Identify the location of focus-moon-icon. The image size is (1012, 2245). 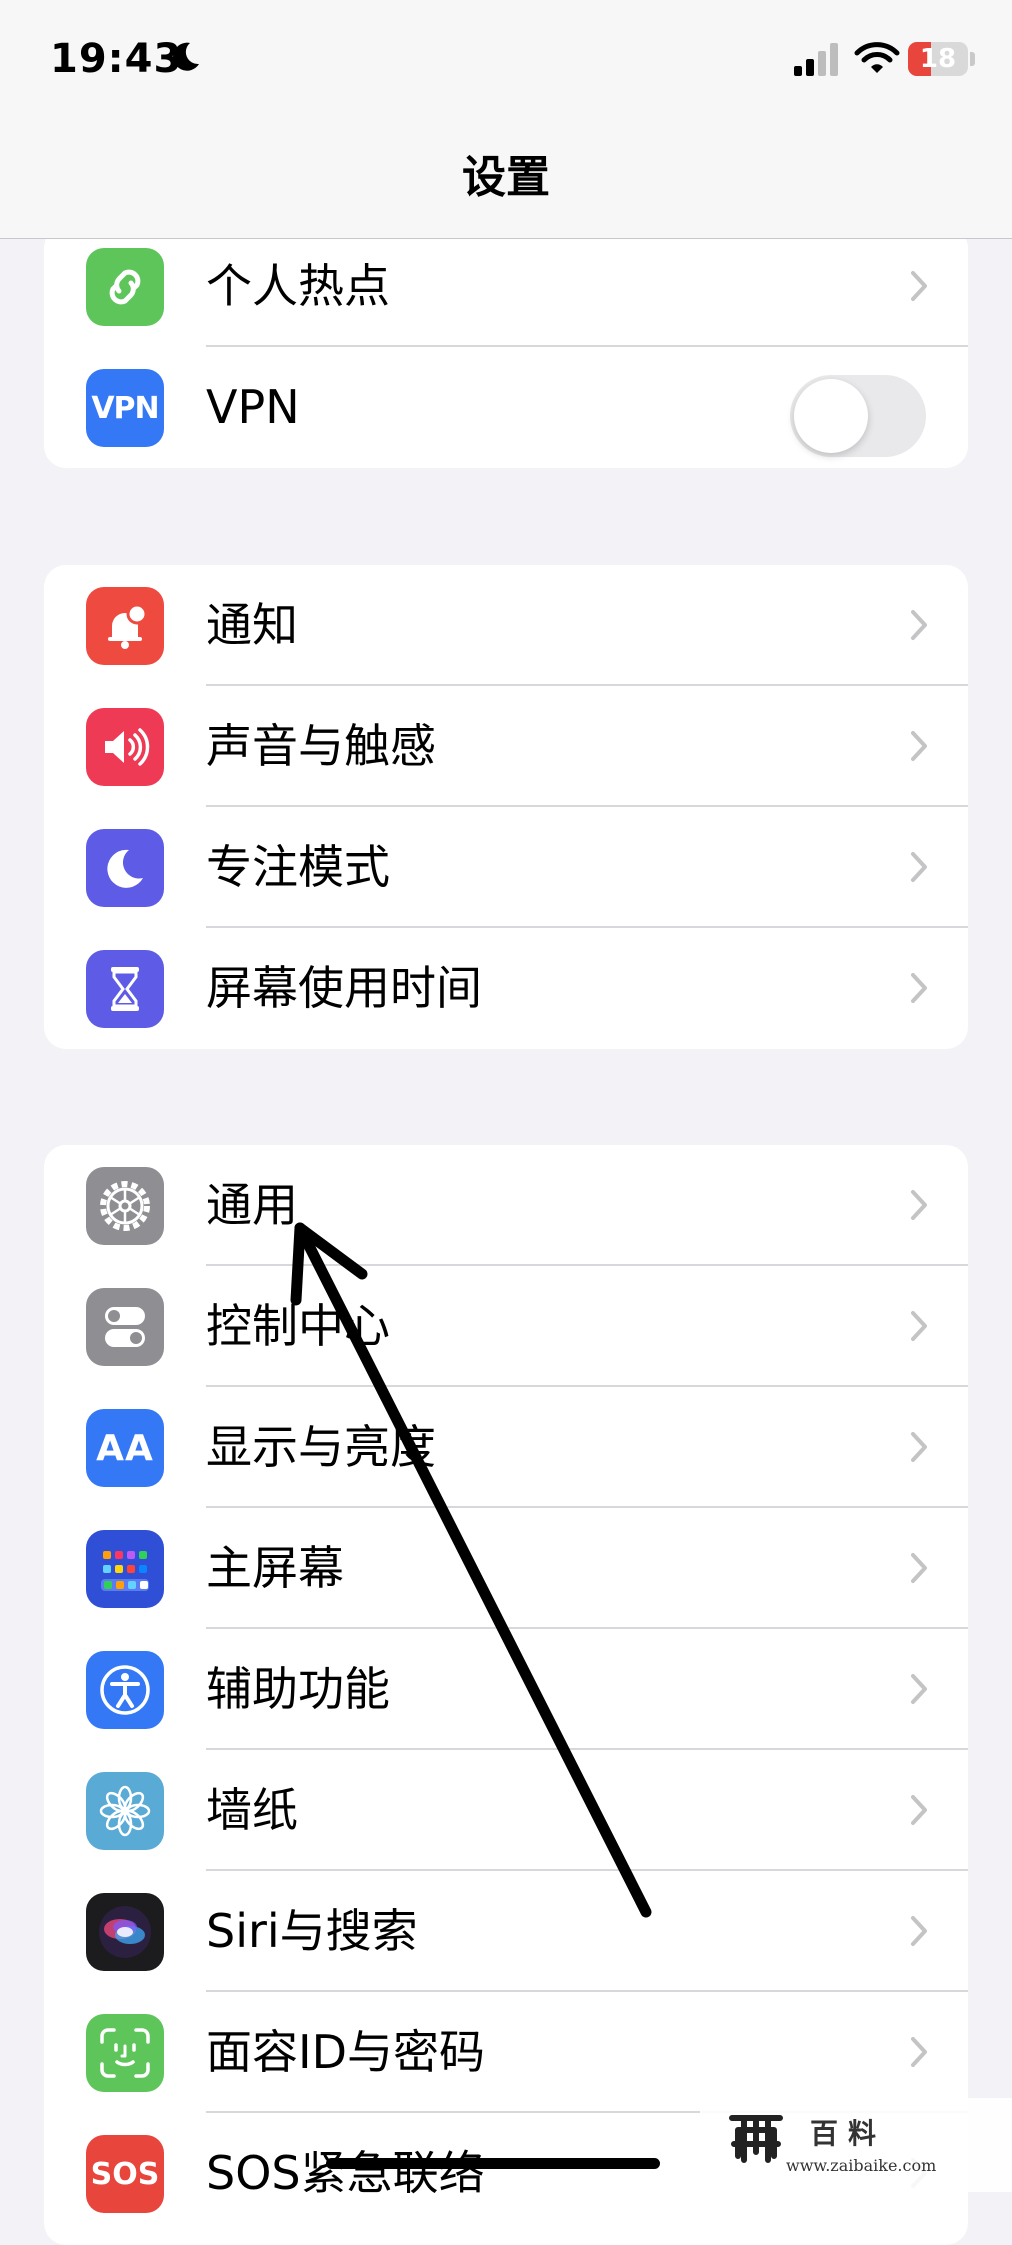
(125, 868).